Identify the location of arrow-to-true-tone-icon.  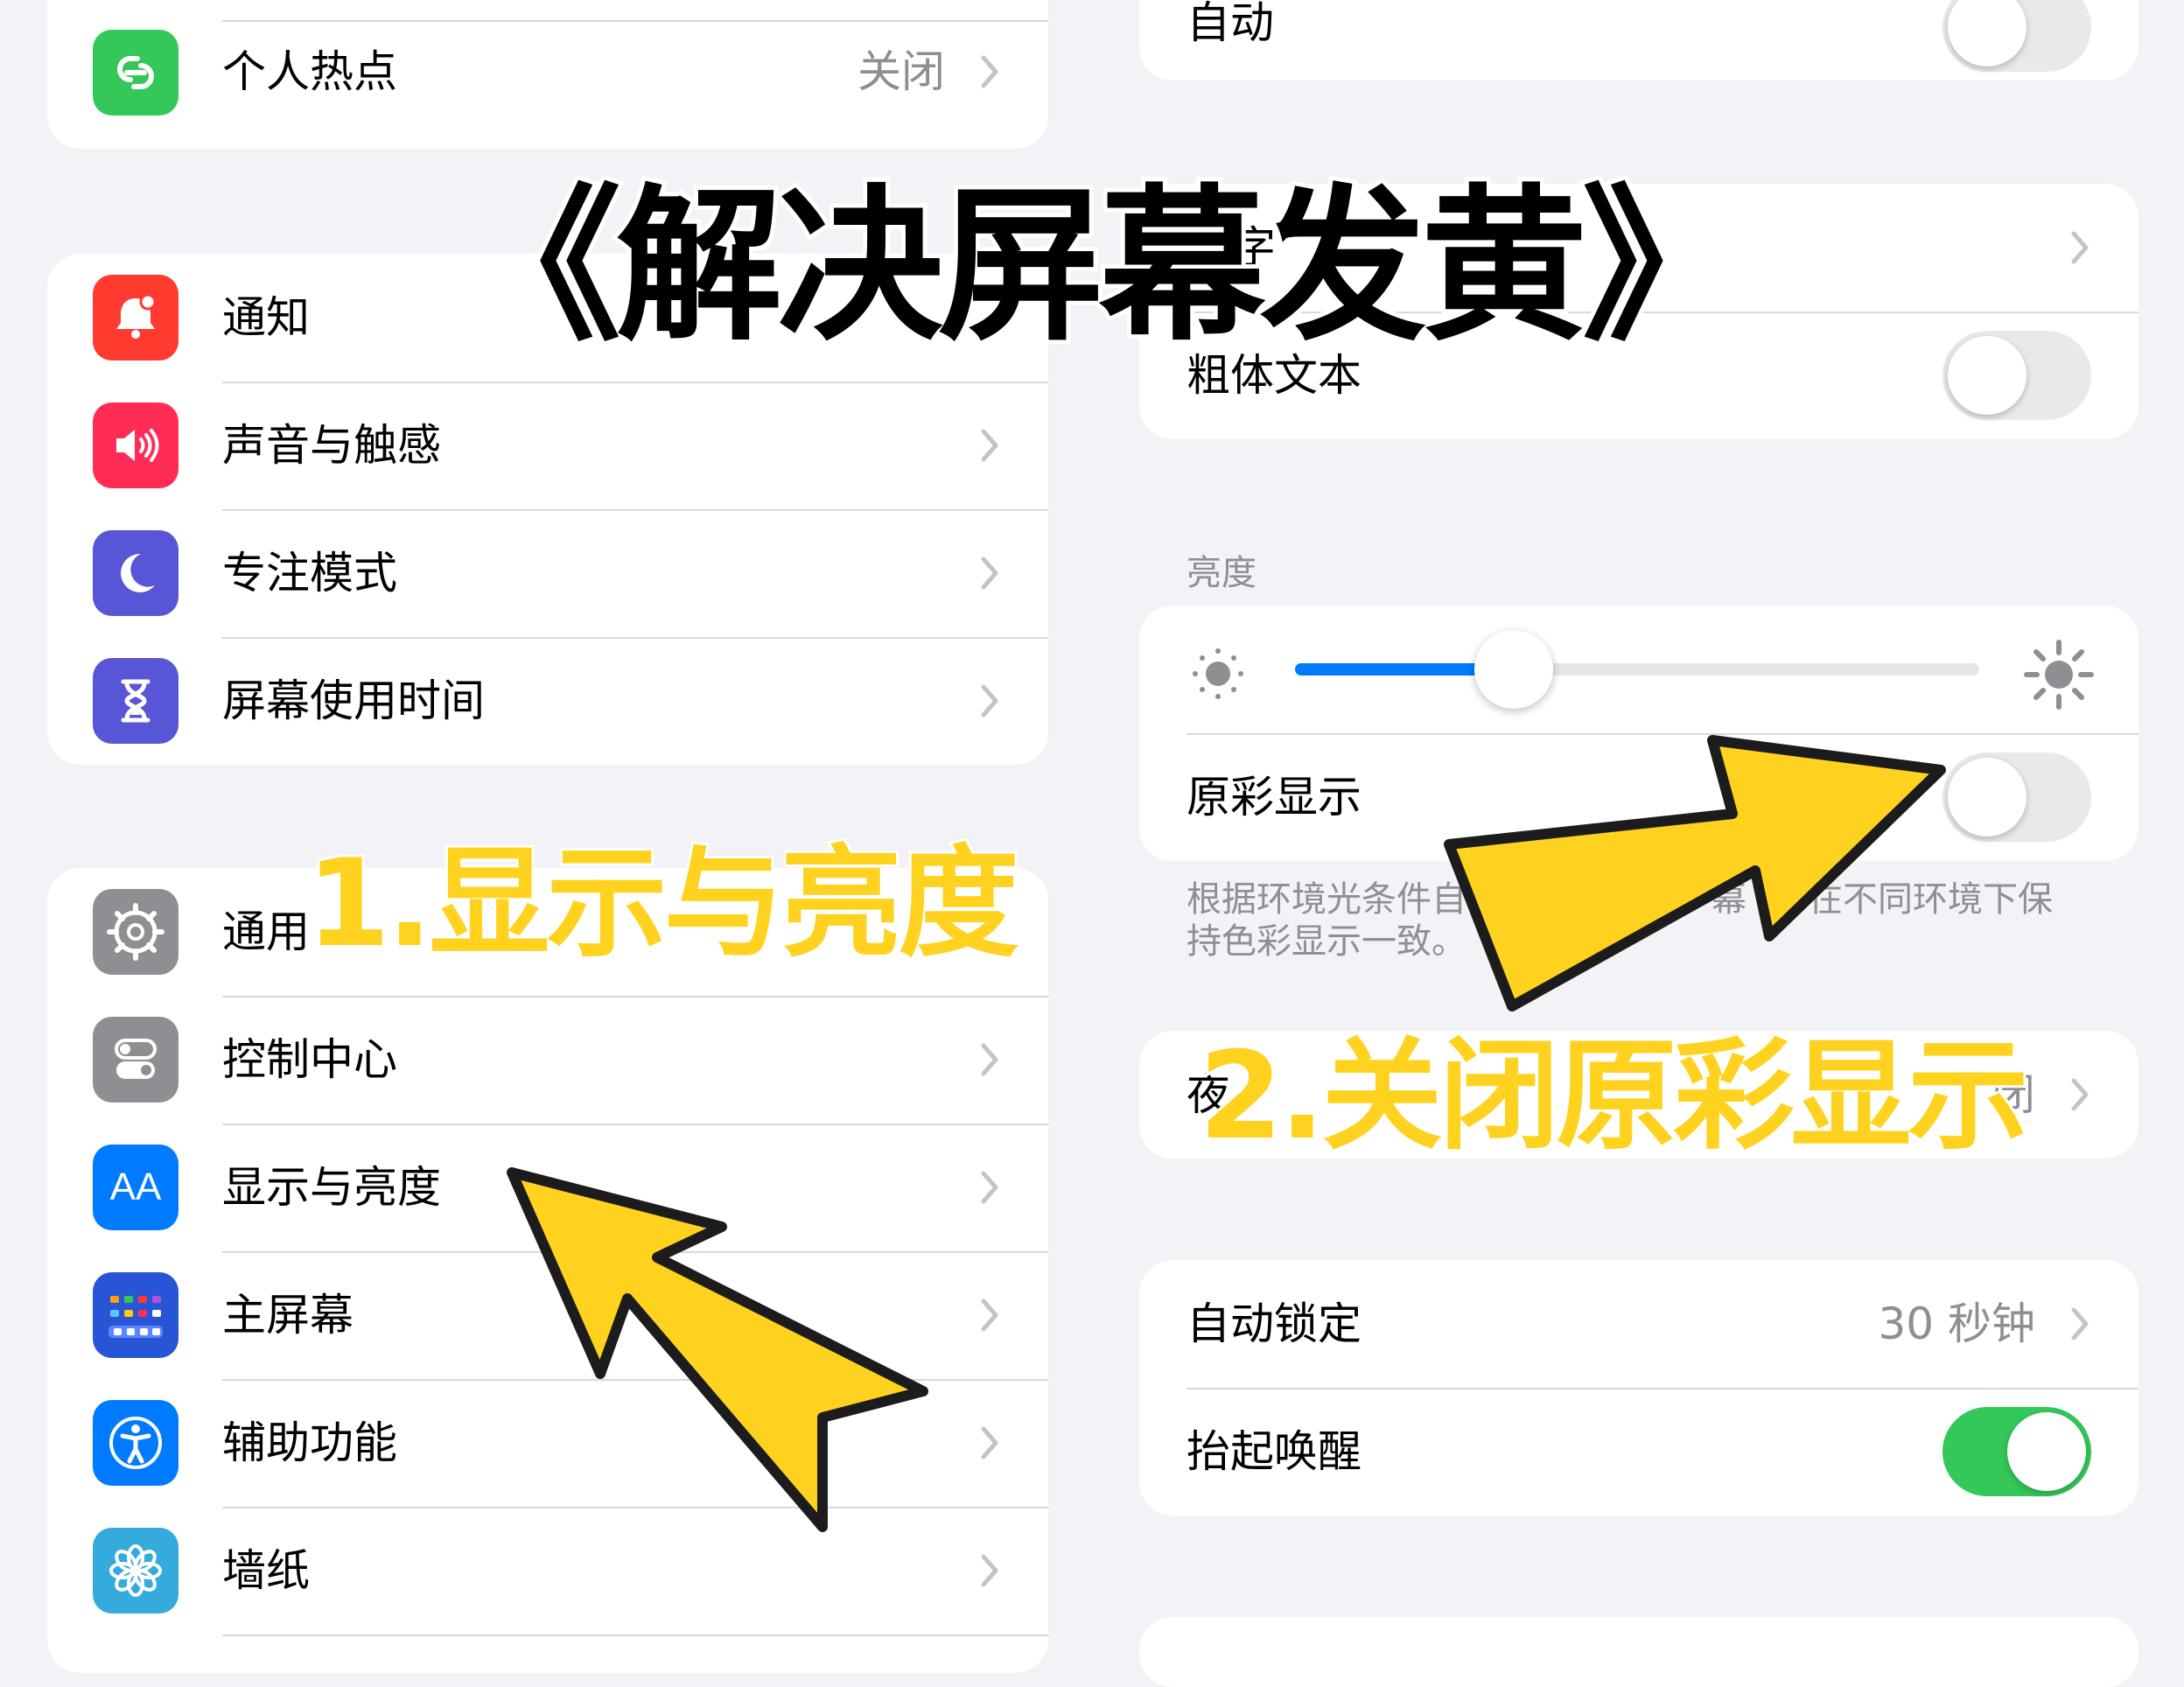
(1695, 873).